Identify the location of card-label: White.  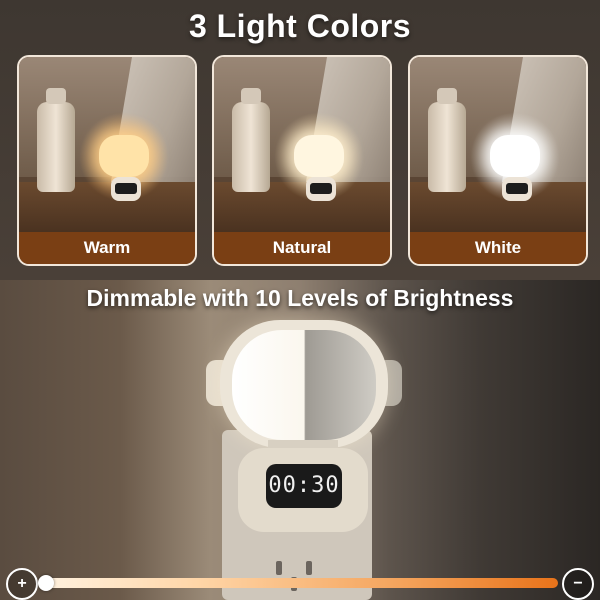
(498, 248).